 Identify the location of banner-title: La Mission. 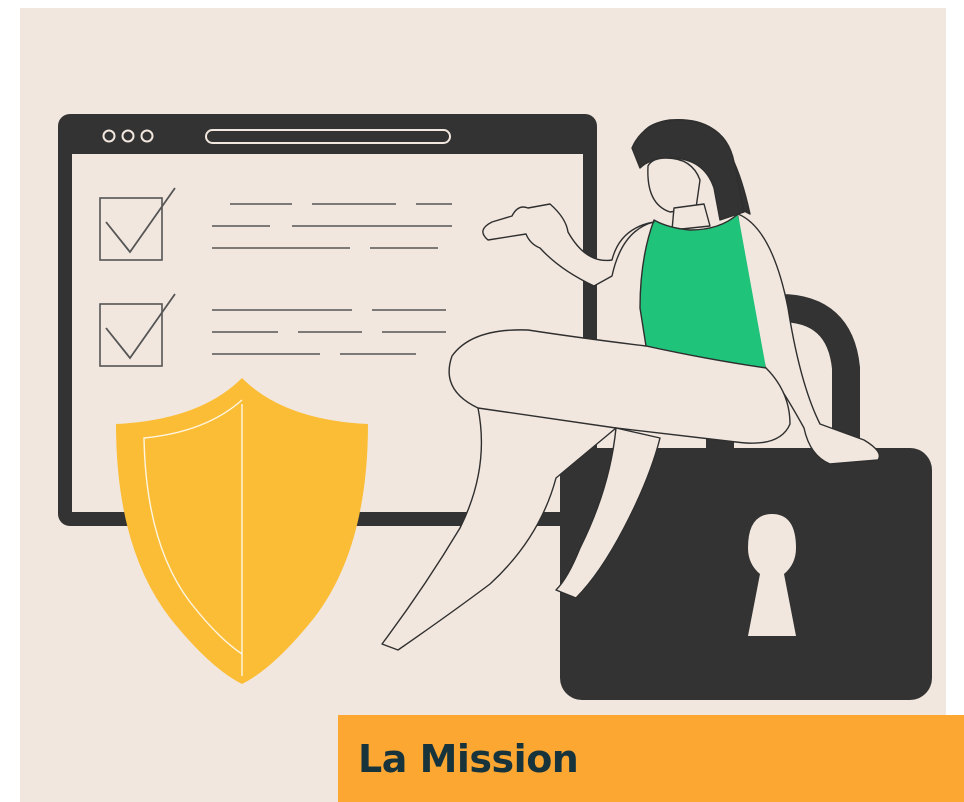
(468, 758).